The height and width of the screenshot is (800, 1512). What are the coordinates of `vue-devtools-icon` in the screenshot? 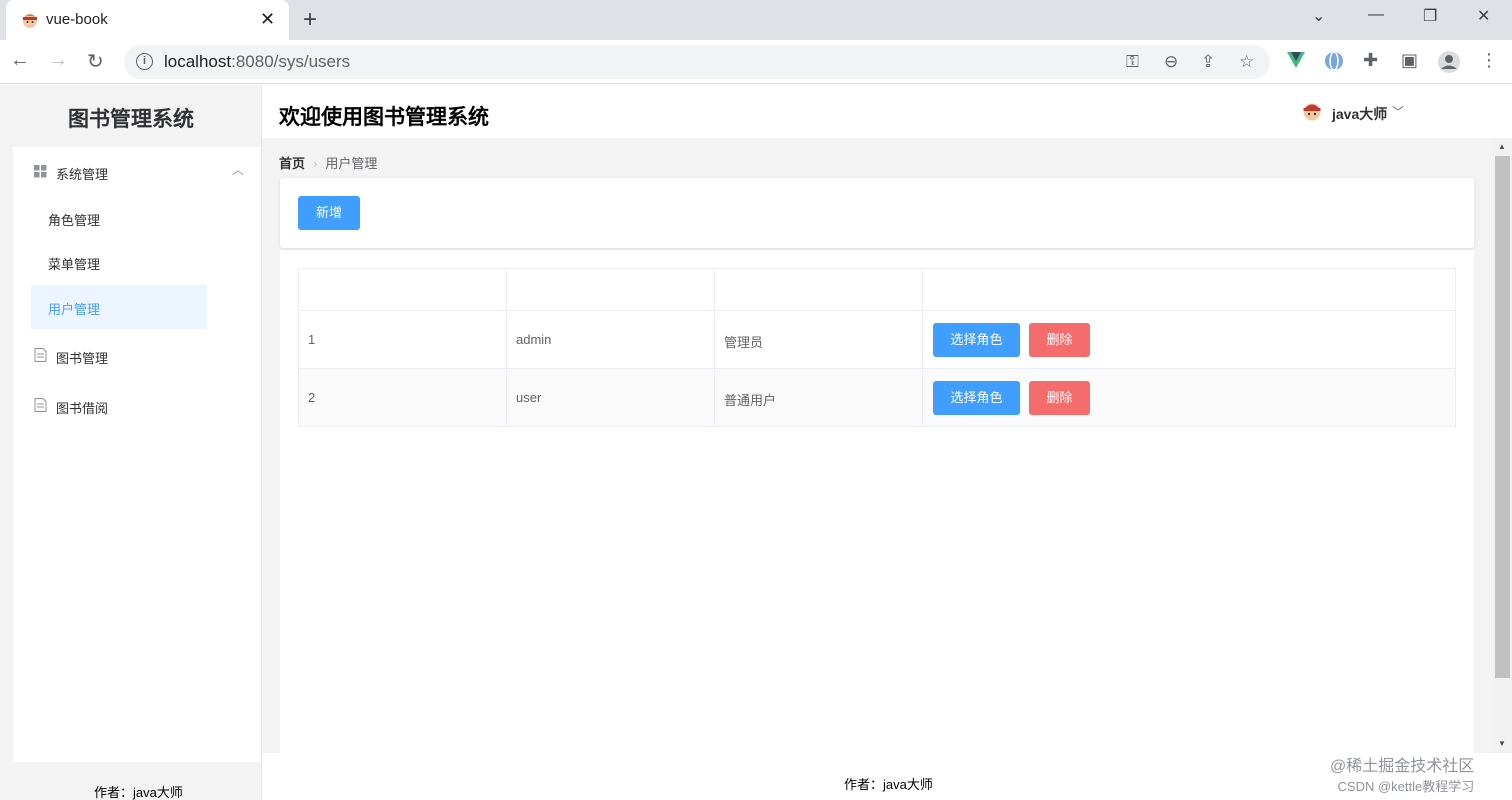 It's located at (1296, 60).